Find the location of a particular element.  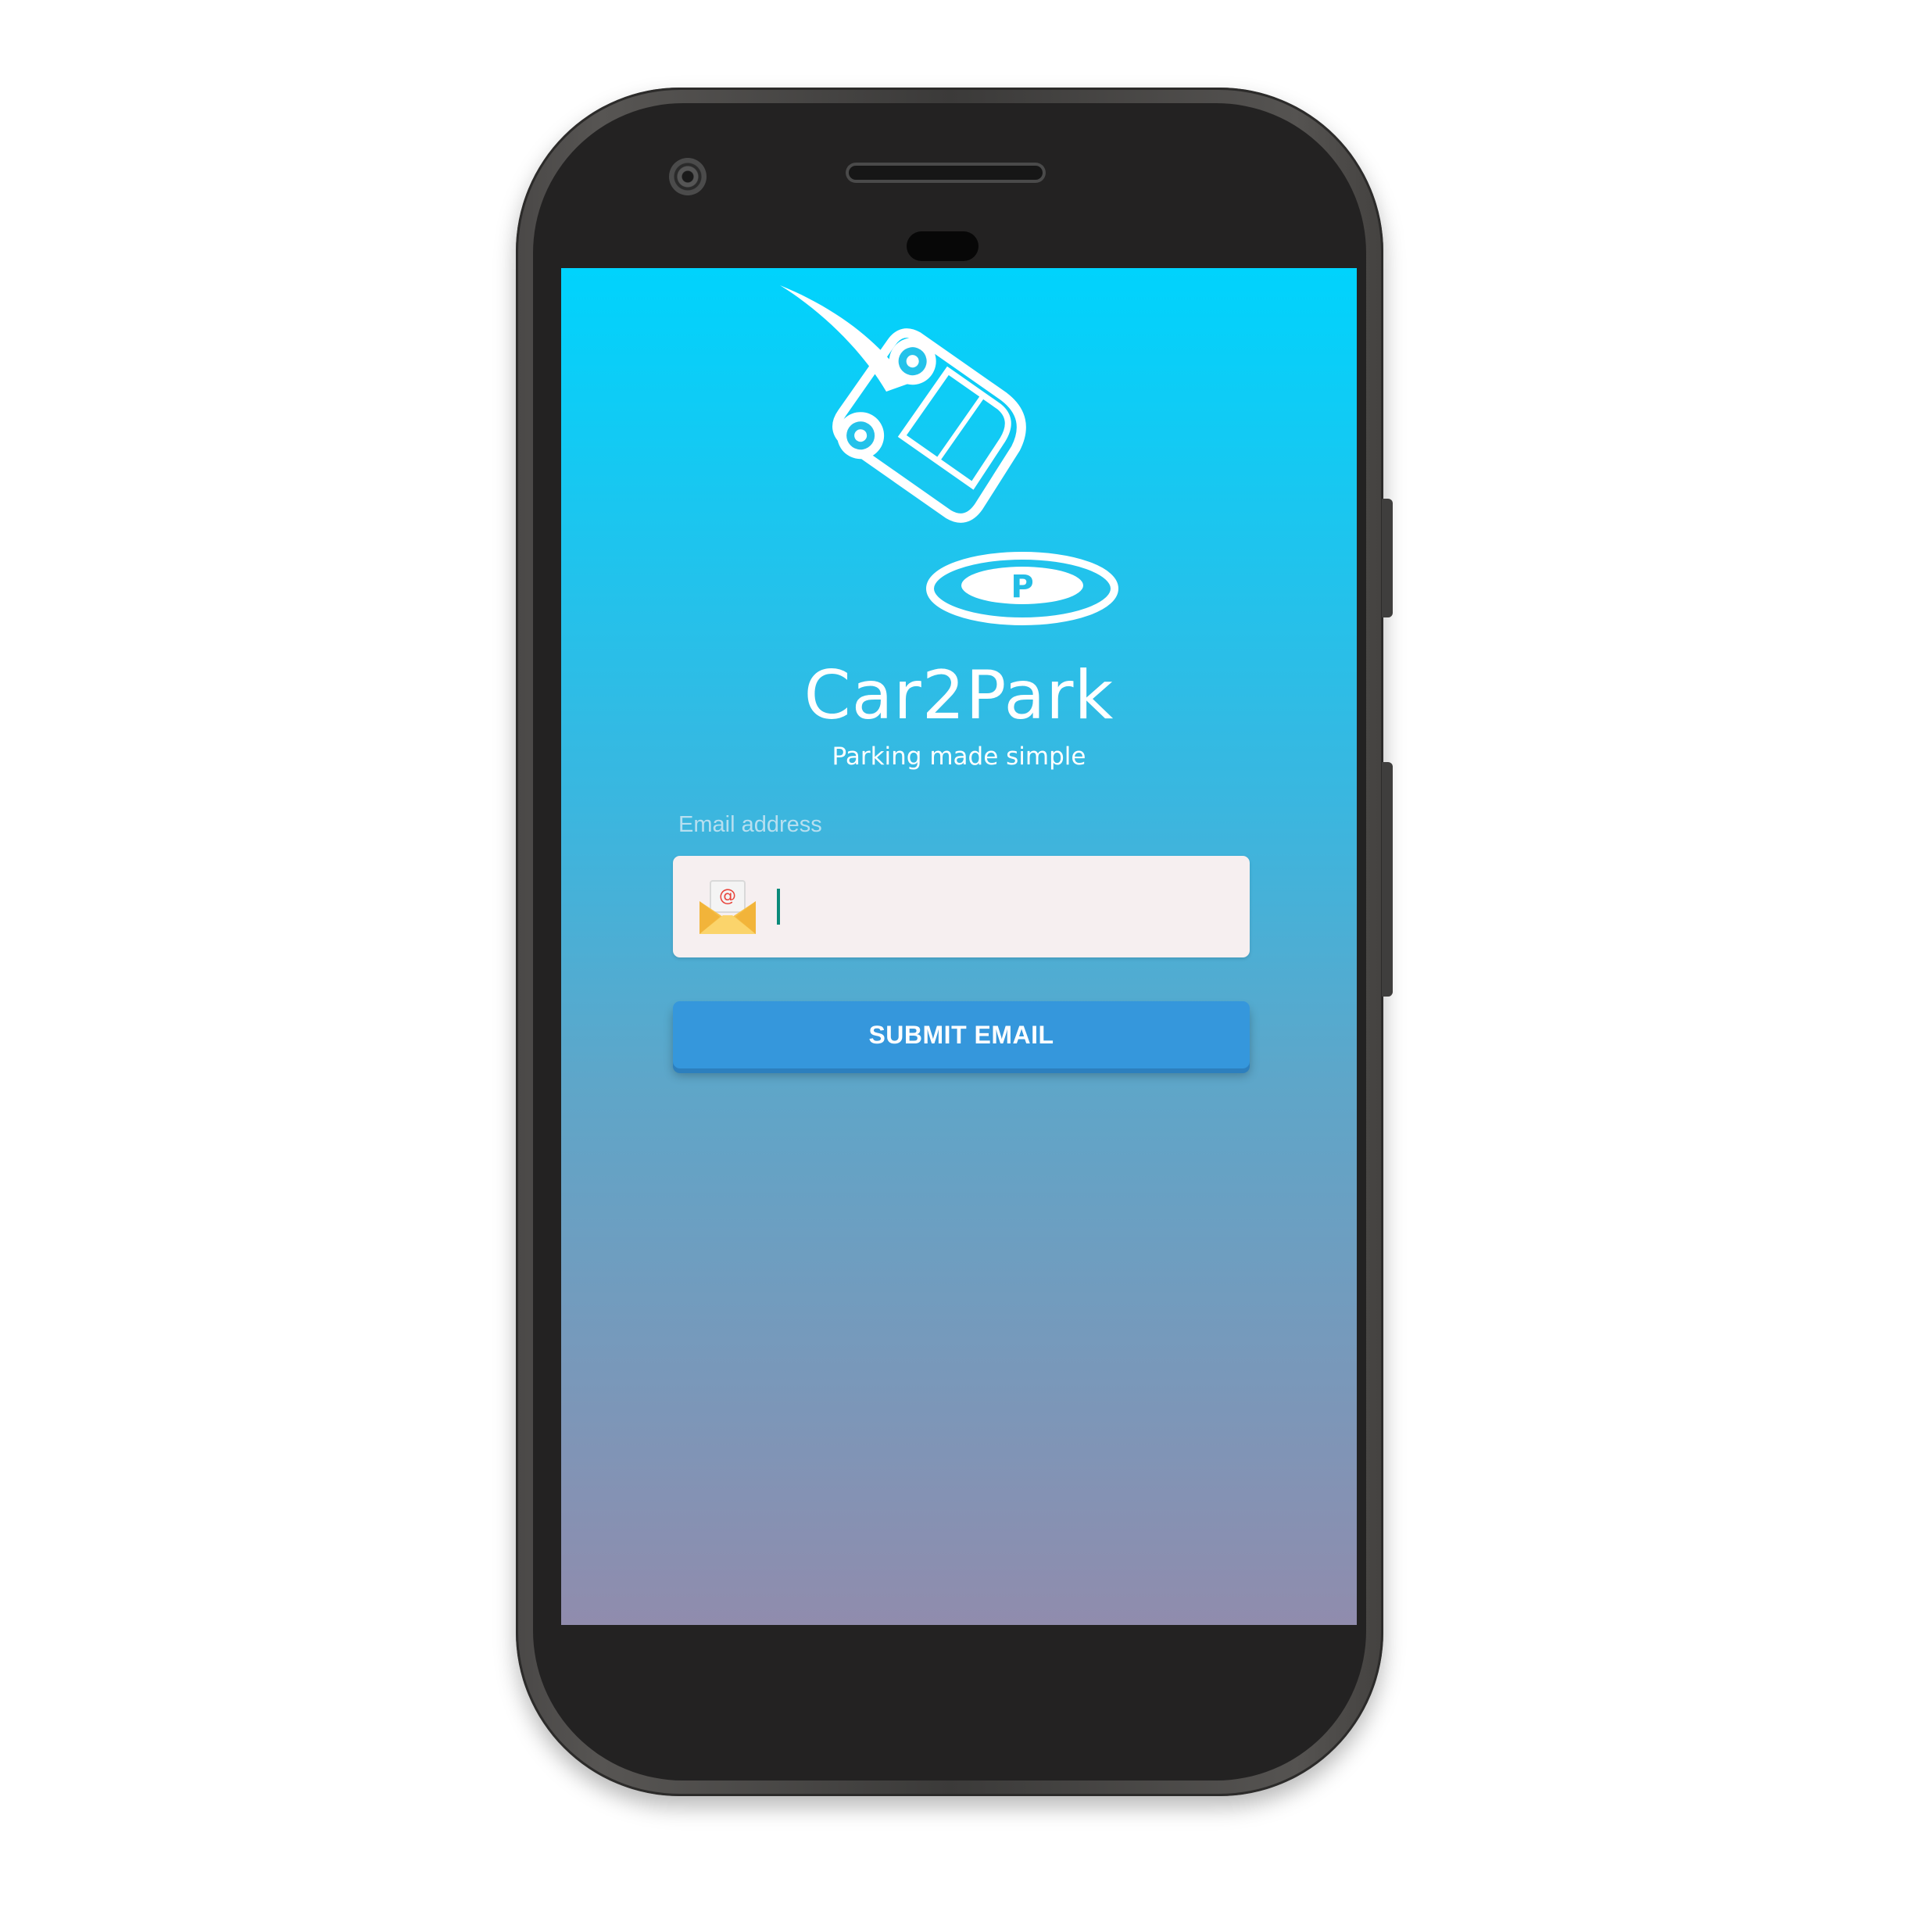

earpiece-speaker is located at coordinates (946, 173).